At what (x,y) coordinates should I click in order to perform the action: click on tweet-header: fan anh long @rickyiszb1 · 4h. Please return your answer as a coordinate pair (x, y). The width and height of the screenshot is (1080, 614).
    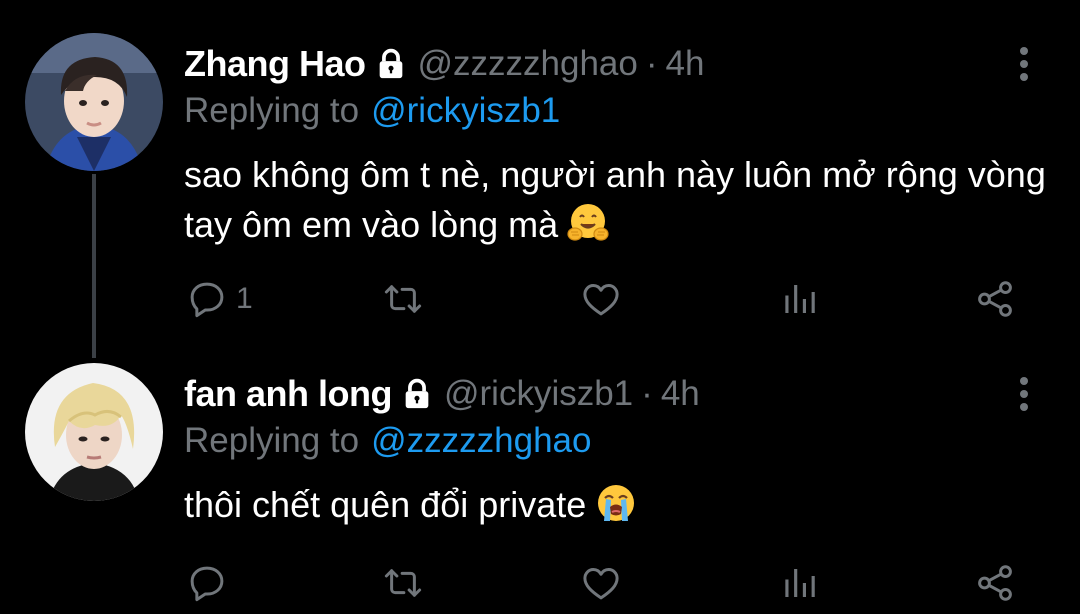
    Looking at the image, I should click on (442, 394).